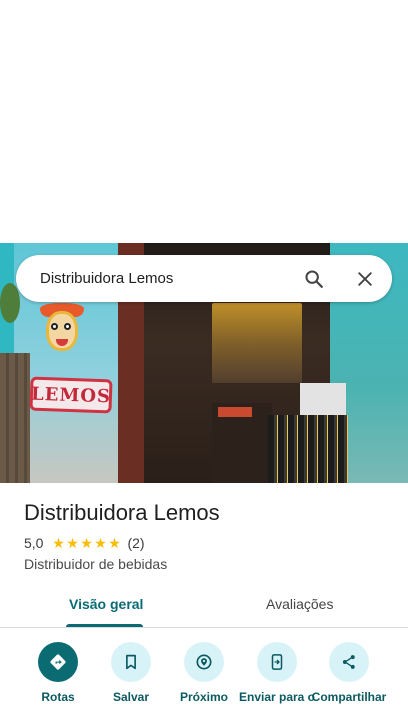  Describe the element at coordinates (204, 606) in the screenshot. I see `tab-bar: Visão geral Avaliações` at that location.